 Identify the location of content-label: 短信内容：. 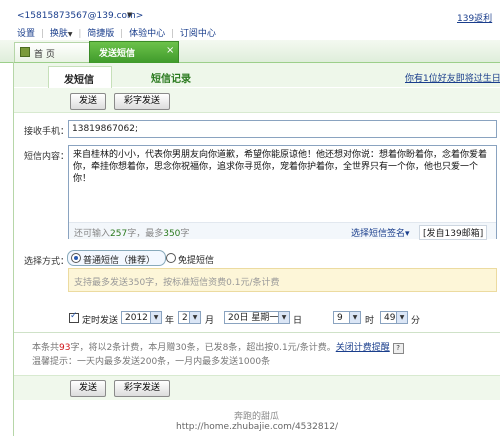
(47, 157).